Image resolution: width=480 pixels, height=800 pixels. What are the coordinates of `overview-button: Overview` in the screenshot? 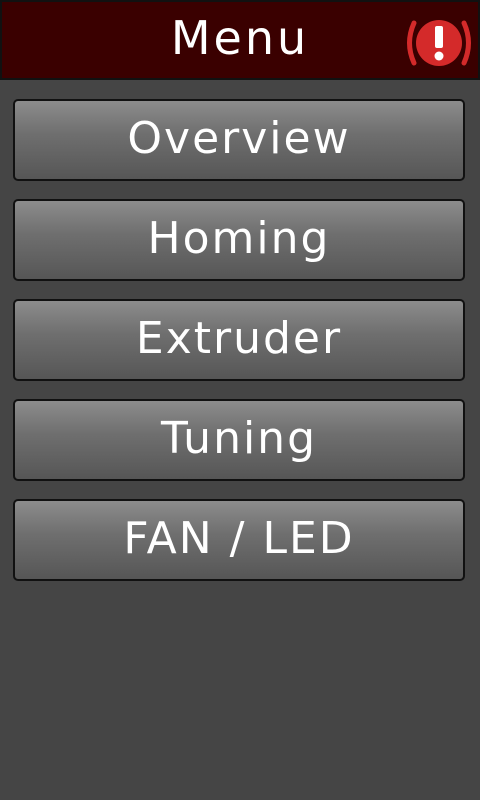 It's located at (239, 140).